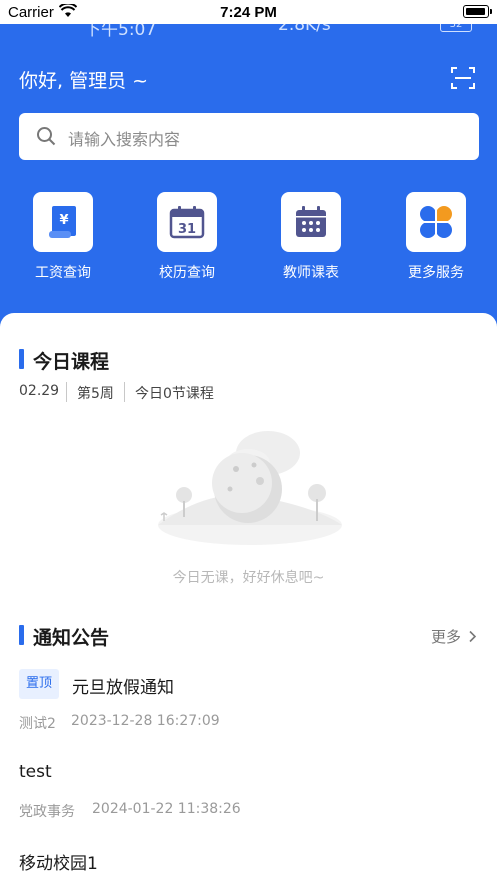 This screenshot has height=883, width=497. What do you see at coordinates (456, 28) in the screenshot?
I see `android-battery-icon: 32` at bounding box center [456, 28].